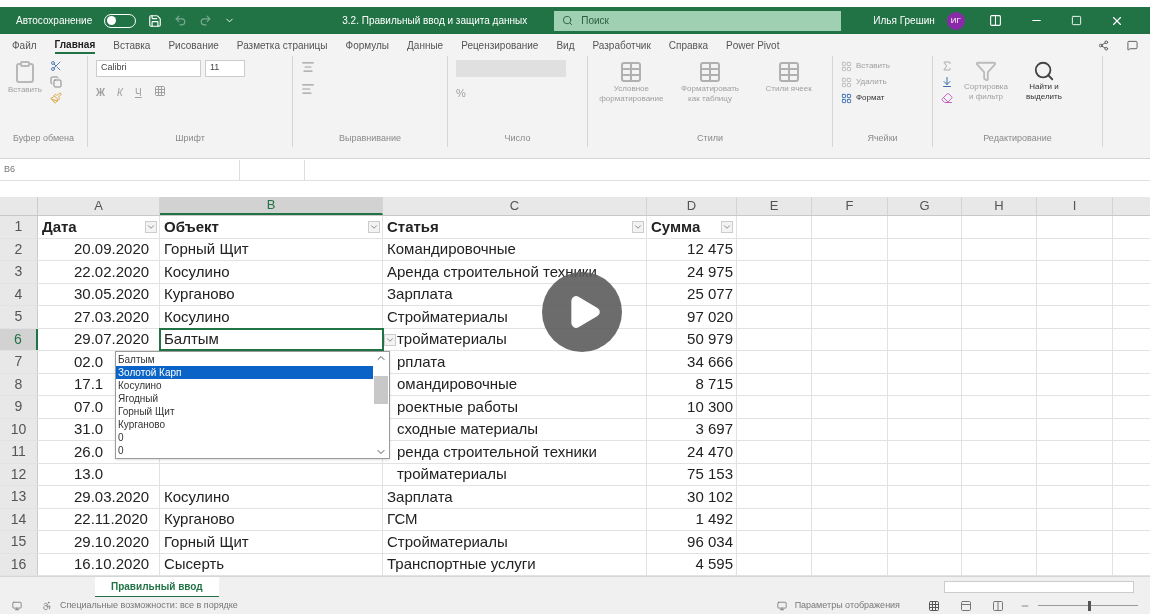 This screenshot has height=615, width=1150. I want to click on row-header: 4, so click(19, 294).